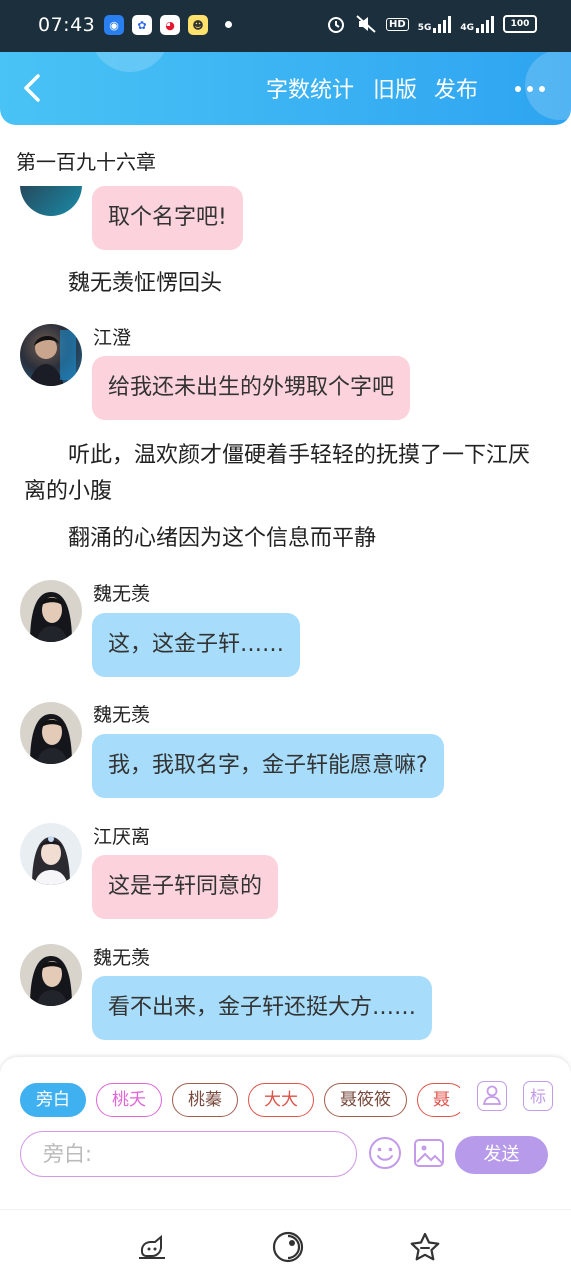  Describe the element at coordinates (397, 24) in the screenshot. I see `hd-icon: HD` at that location.